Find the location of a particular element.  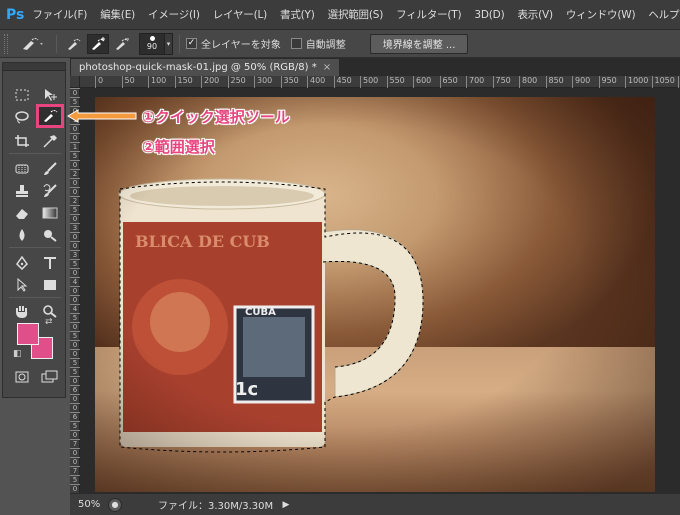

ruler-h-tick: 1050 is located at coordinates (663, 82).